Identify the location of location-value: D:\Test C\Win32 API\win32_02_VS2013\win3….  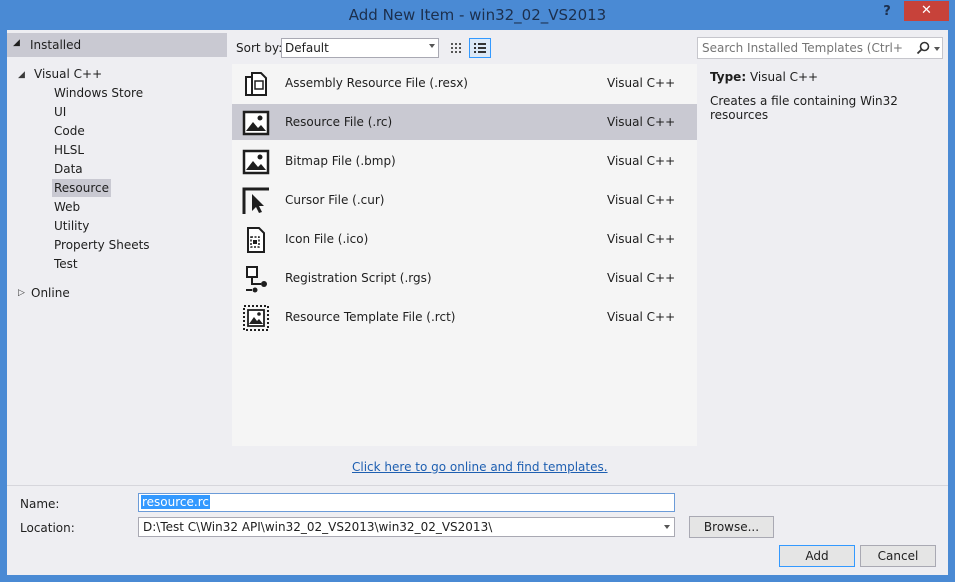
(318, 527).